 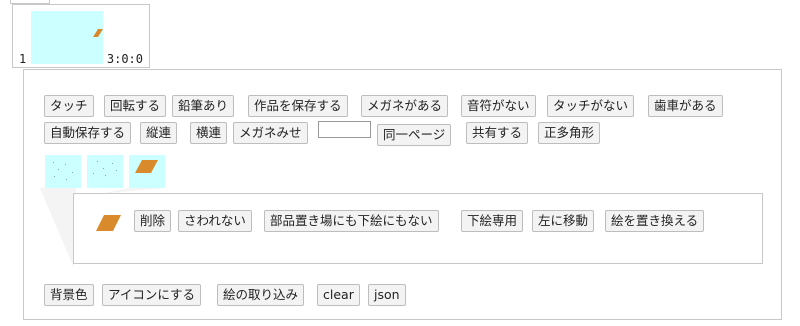 What do you see at coordinates (569, 133) in the screenshot?
I see `regular-polygon-button: 正多角形` at bounding box center [569, 133].